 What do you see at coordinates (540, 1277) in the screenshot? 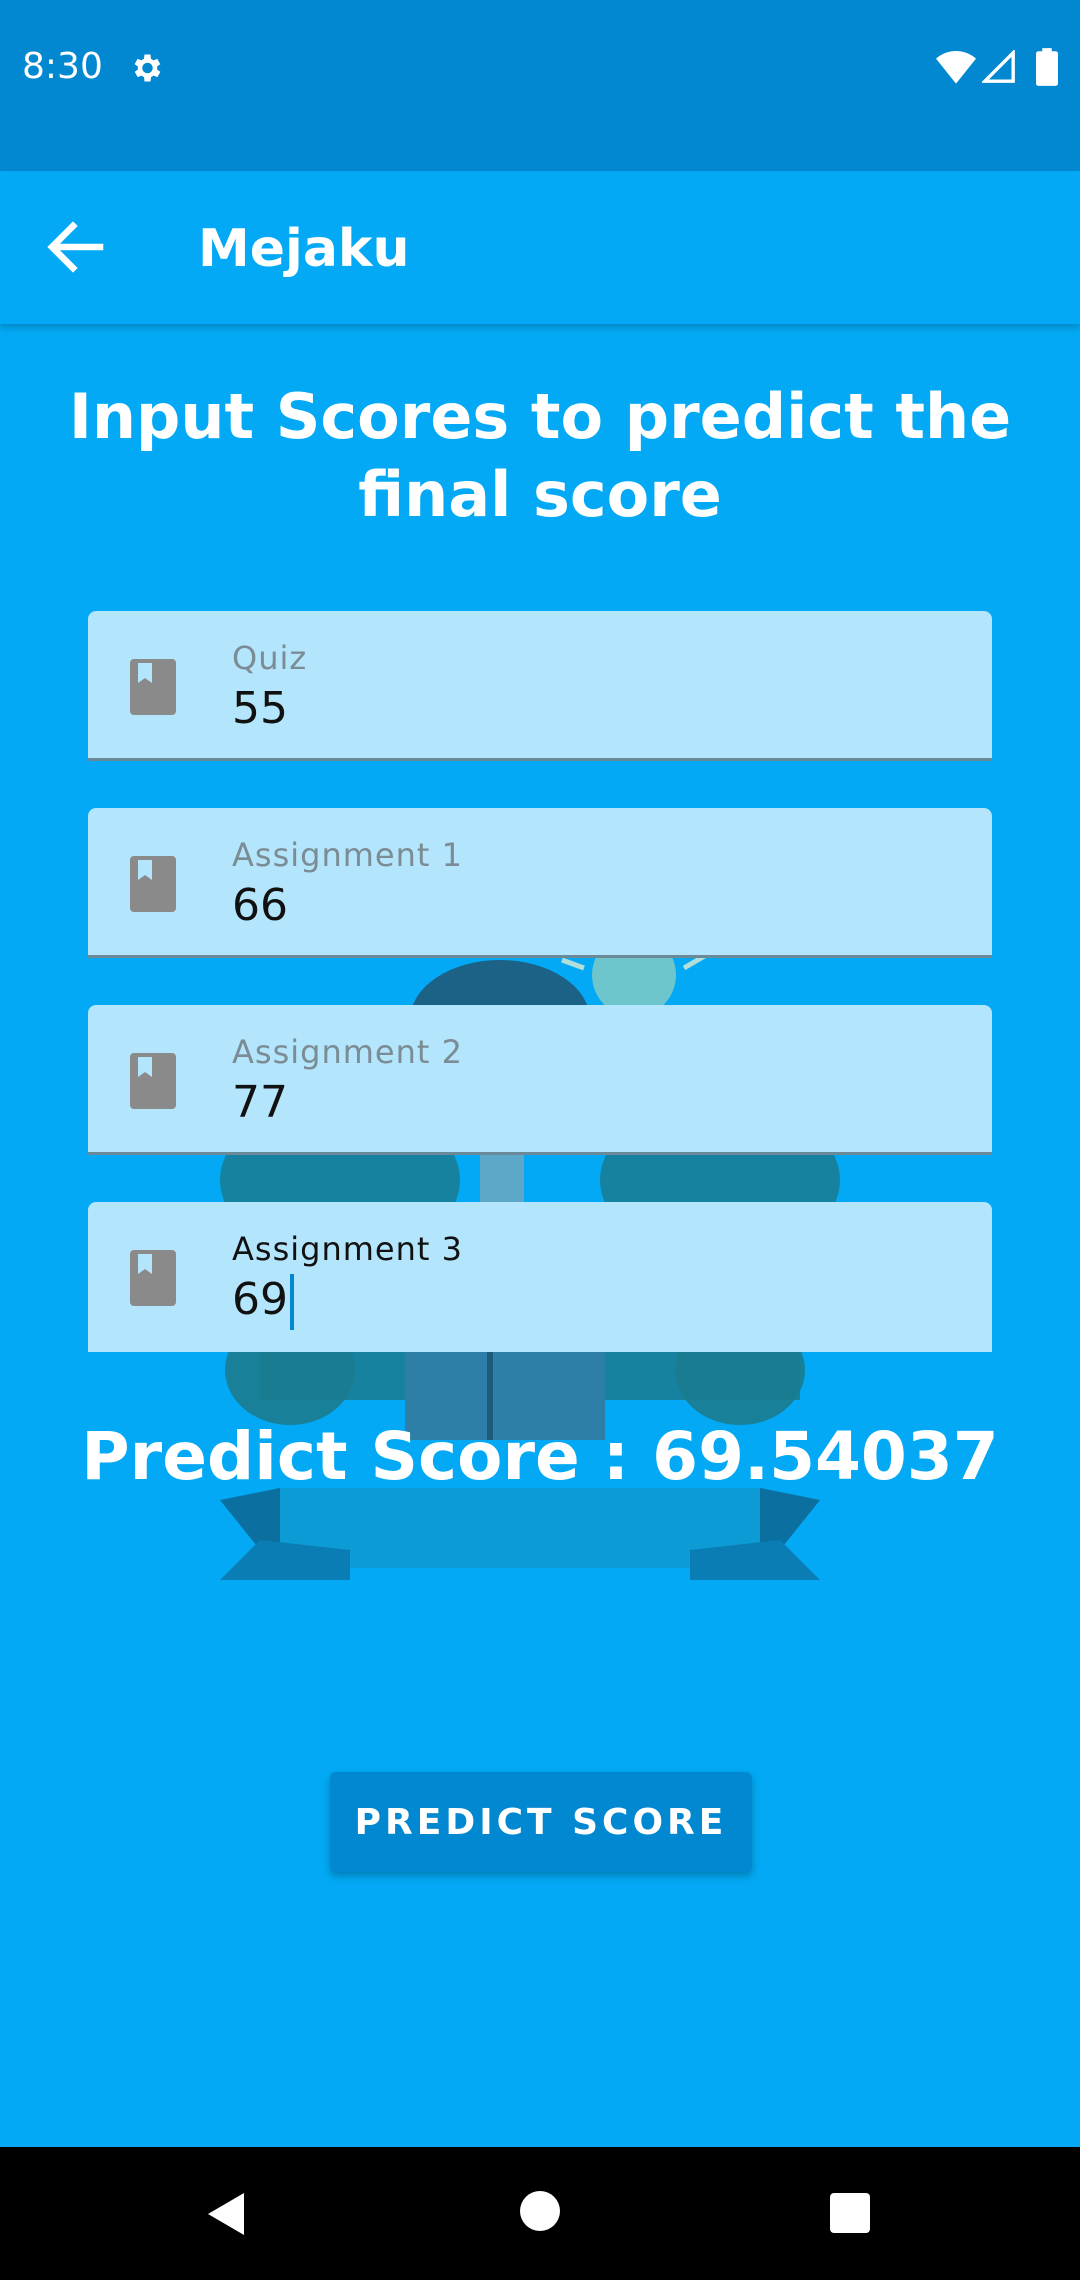
I see `assignment-3-field: Assignment 3 69` at bounding box center [540, 1277].